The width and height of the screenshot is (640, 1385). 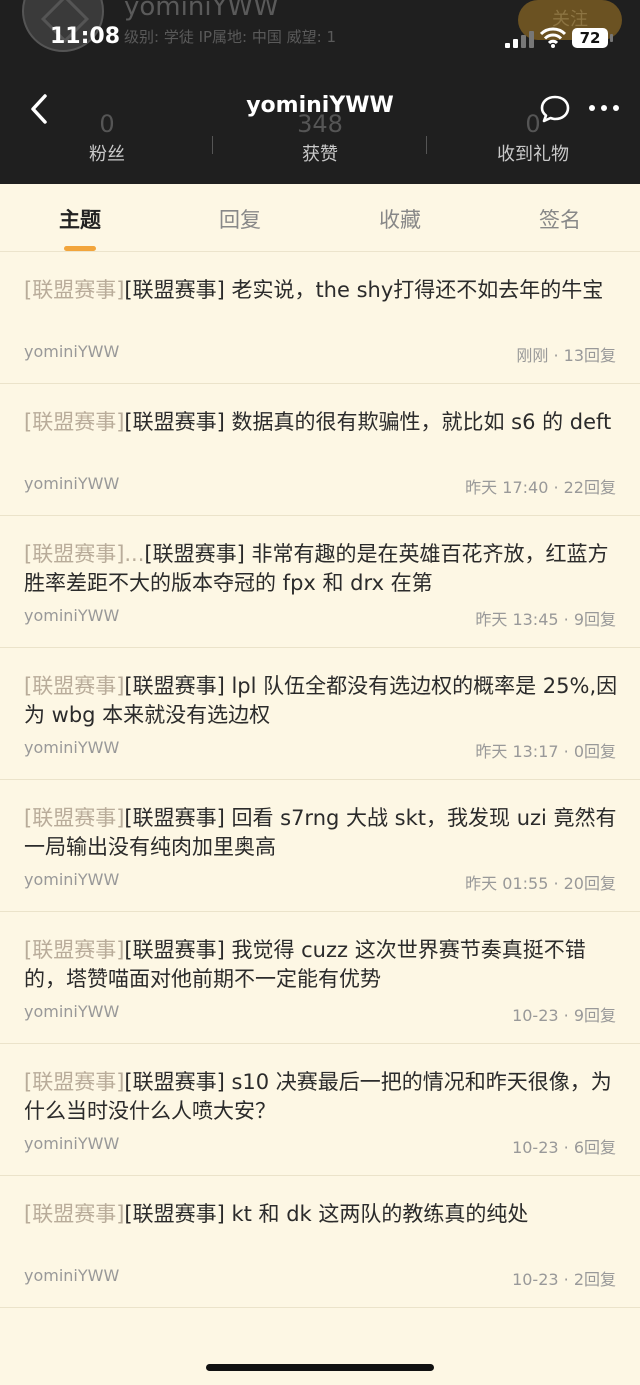 I want to click on post-title-text: [联盟赛事] kt 和 dk 这两队的教练真的纯处, so click(x=326, y=1214).